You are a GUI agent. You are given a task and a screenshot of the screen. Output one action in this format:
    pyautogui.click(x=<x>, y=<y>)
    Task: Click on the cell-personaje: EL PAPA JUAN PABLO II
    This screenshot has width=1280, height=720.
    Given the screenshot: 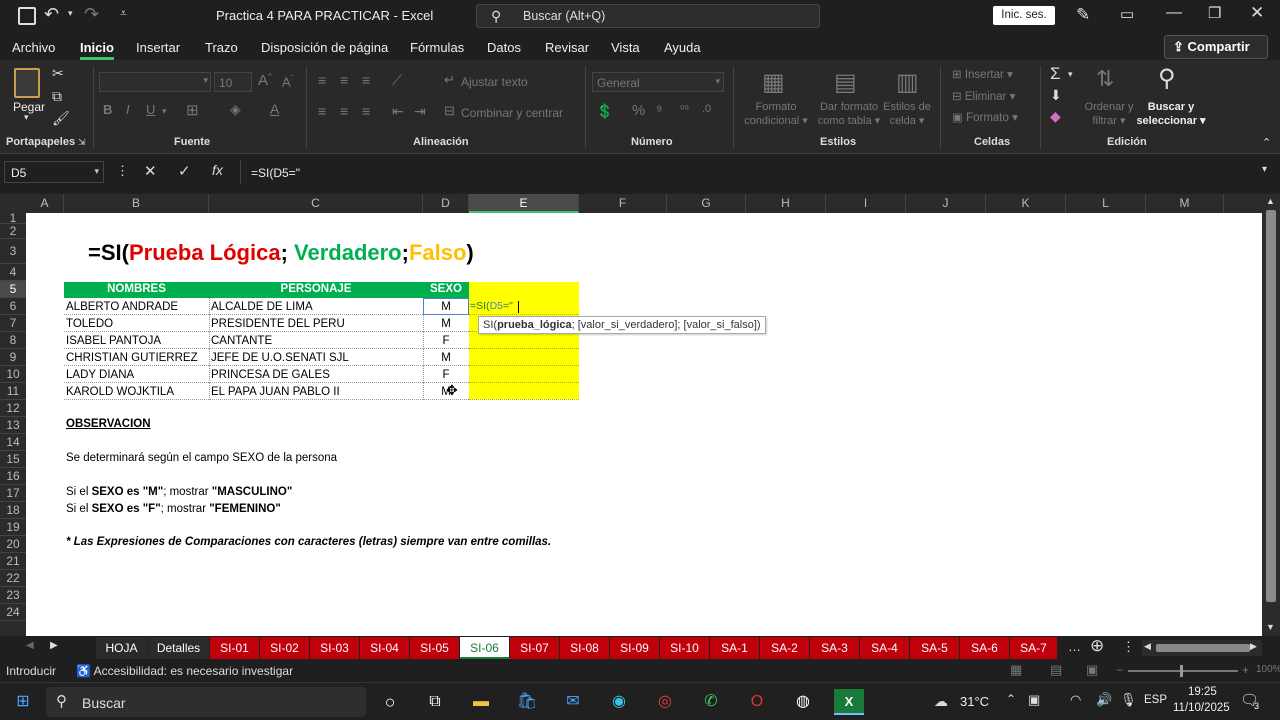 What is the action you would take?
    pyautogui.click(x=316, y=392)
    